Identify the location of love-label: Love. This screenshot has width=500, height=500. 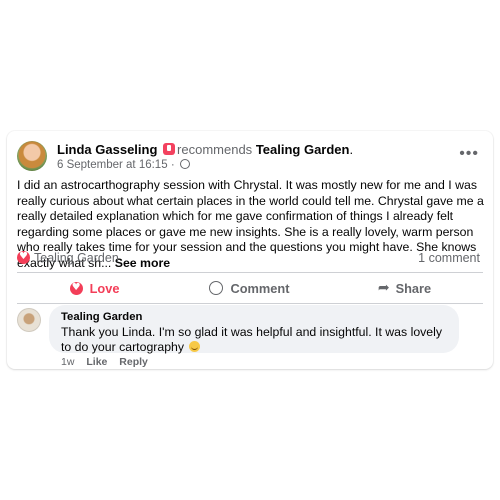
(104, 288).